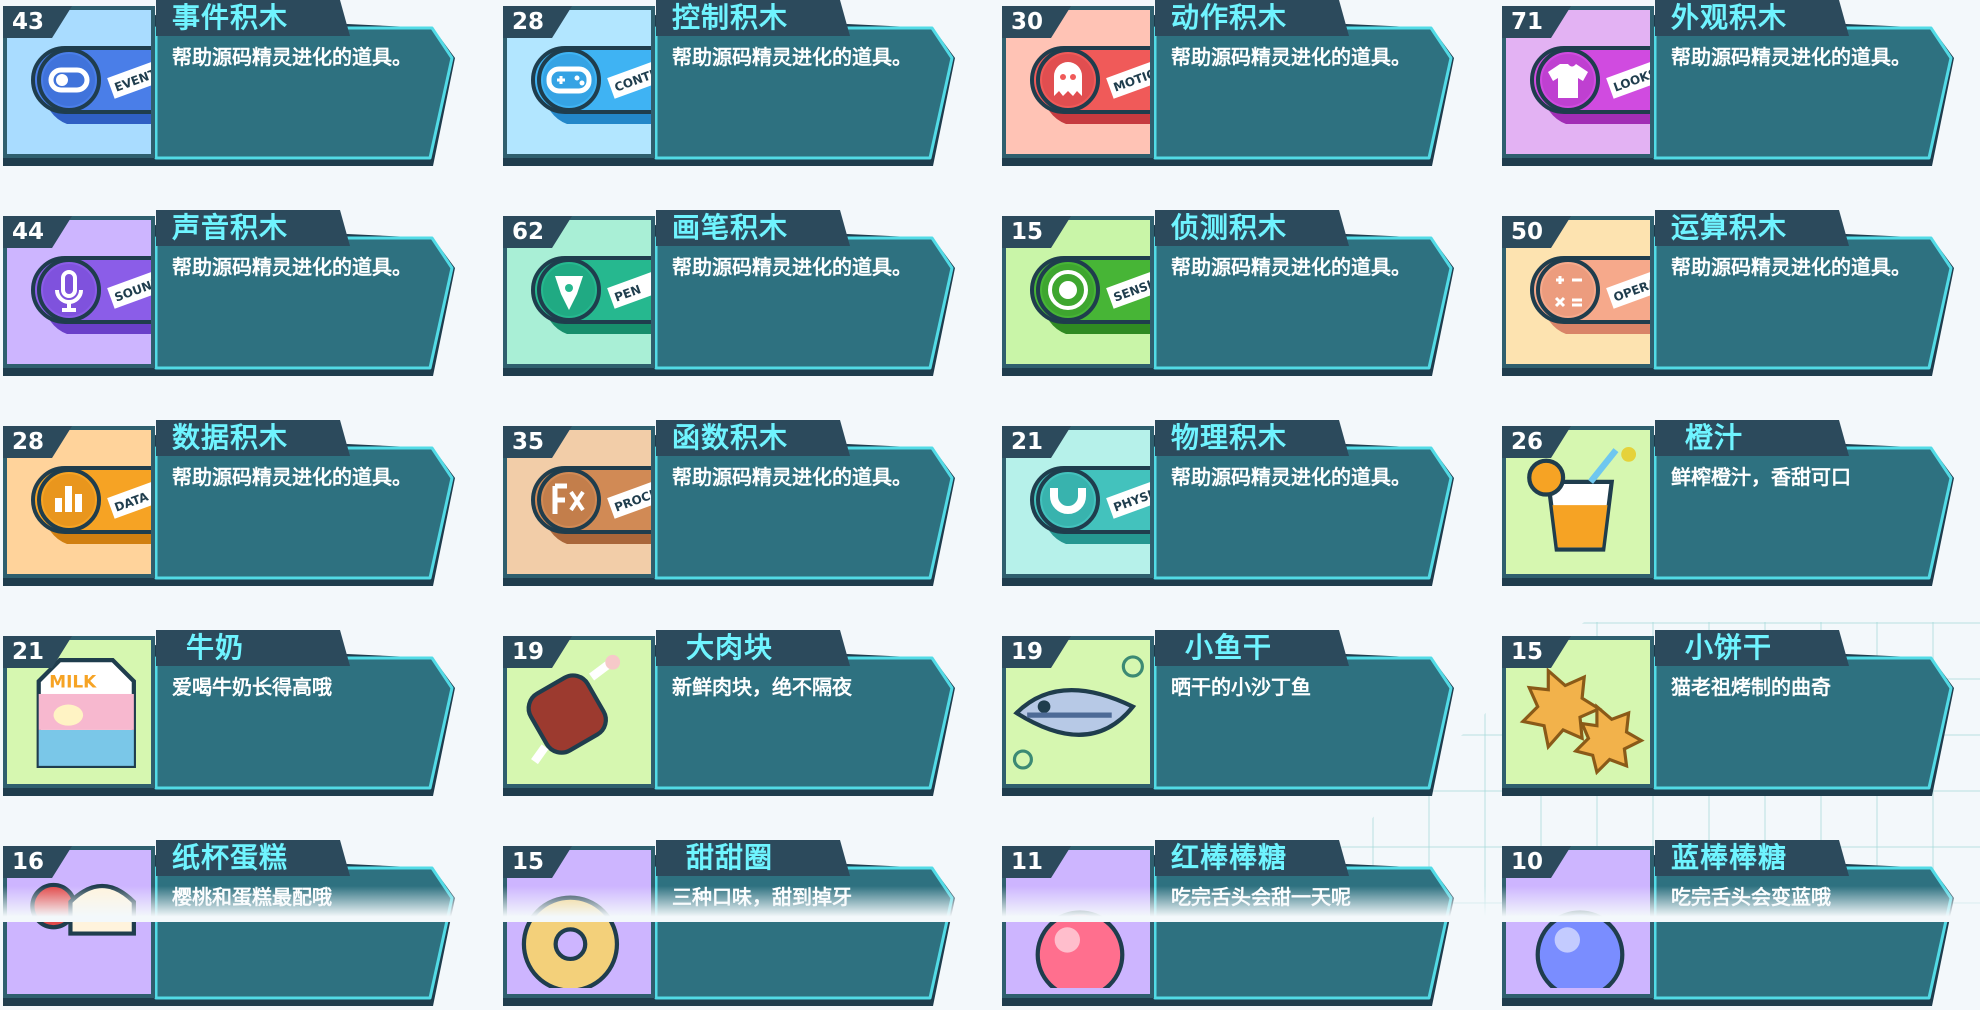  Describe the element at coordinates (1729, 293) in the screenshot. I see `item-card: OPERATOR 50 运算积木 帮助源码精灵进化的道具。` at that location.